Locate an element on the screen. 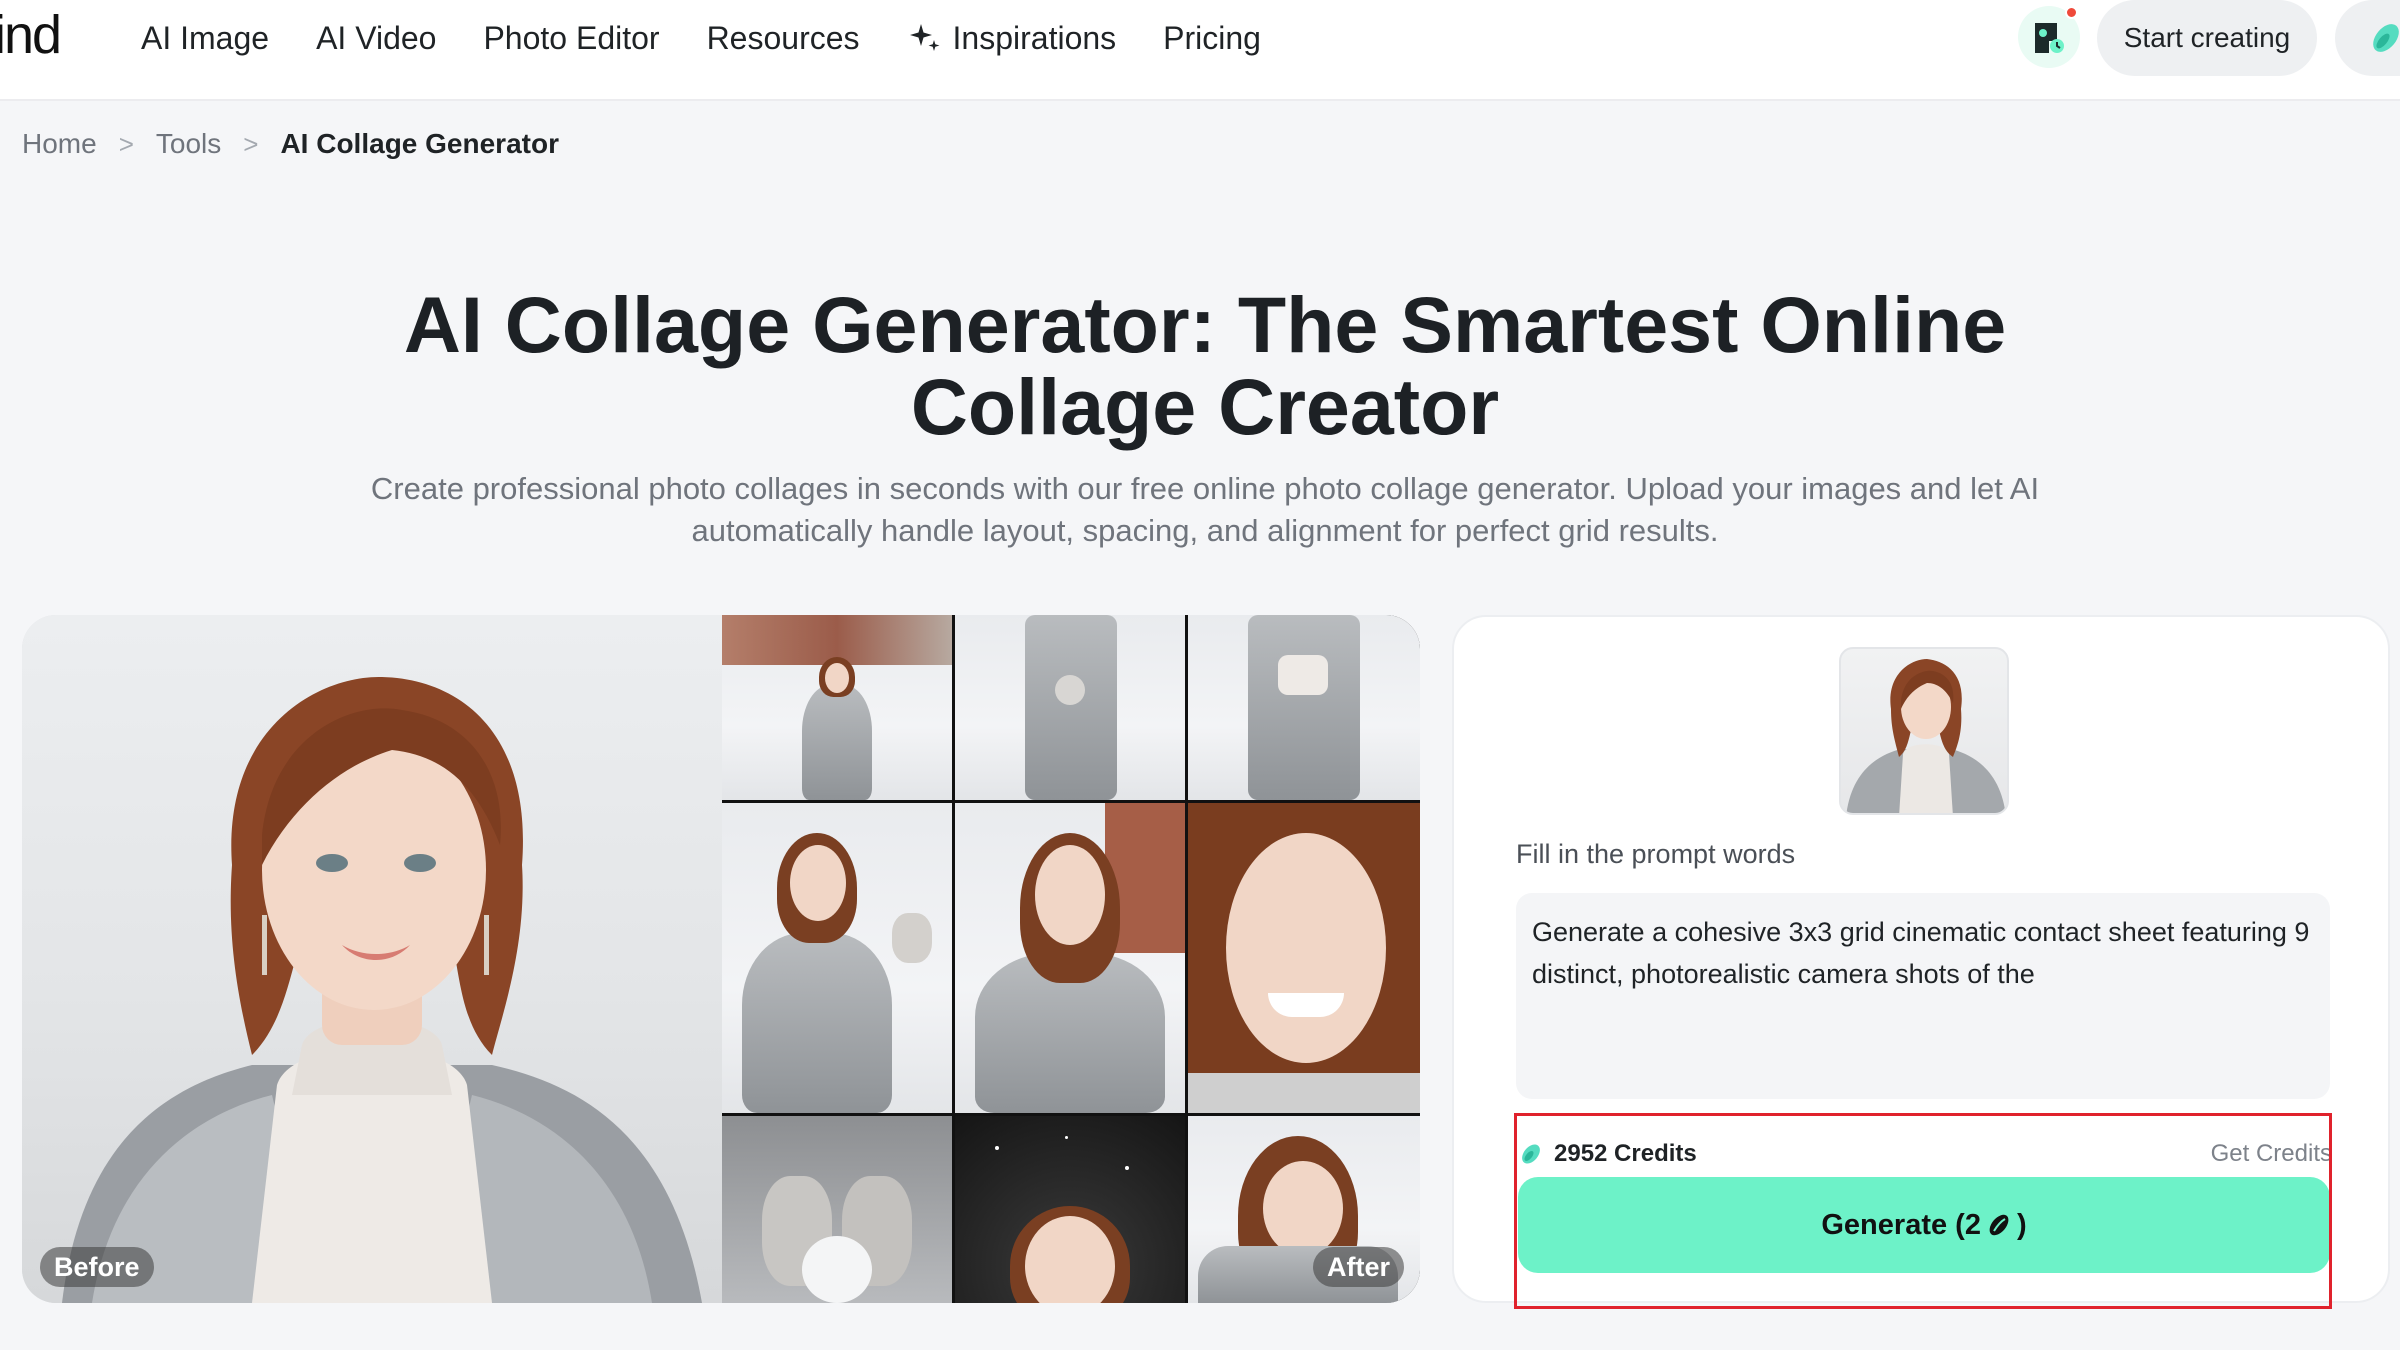 This screenshot has width=2400, height=1350. prompt-textarea is located at coordinates (1923, 996).